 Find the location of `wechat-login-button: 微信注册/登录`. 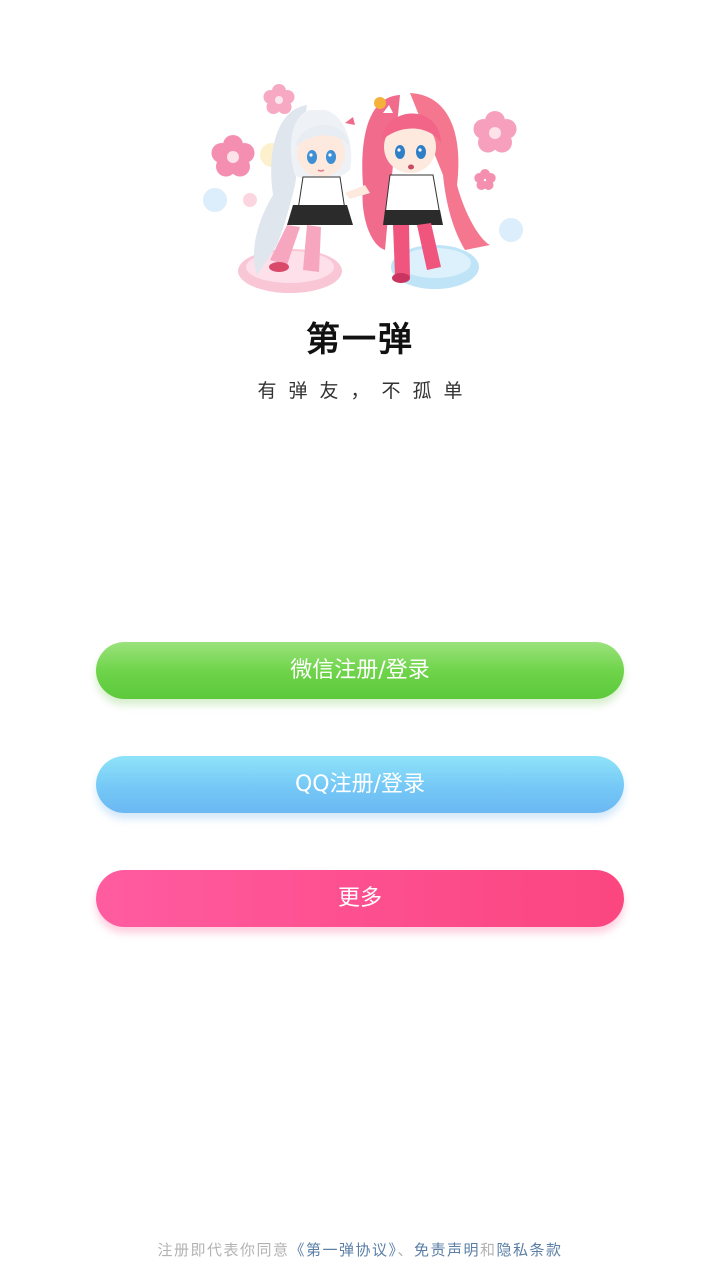

wechat-login-button: 微信注册/登录 is located at coordinates (360, 670).